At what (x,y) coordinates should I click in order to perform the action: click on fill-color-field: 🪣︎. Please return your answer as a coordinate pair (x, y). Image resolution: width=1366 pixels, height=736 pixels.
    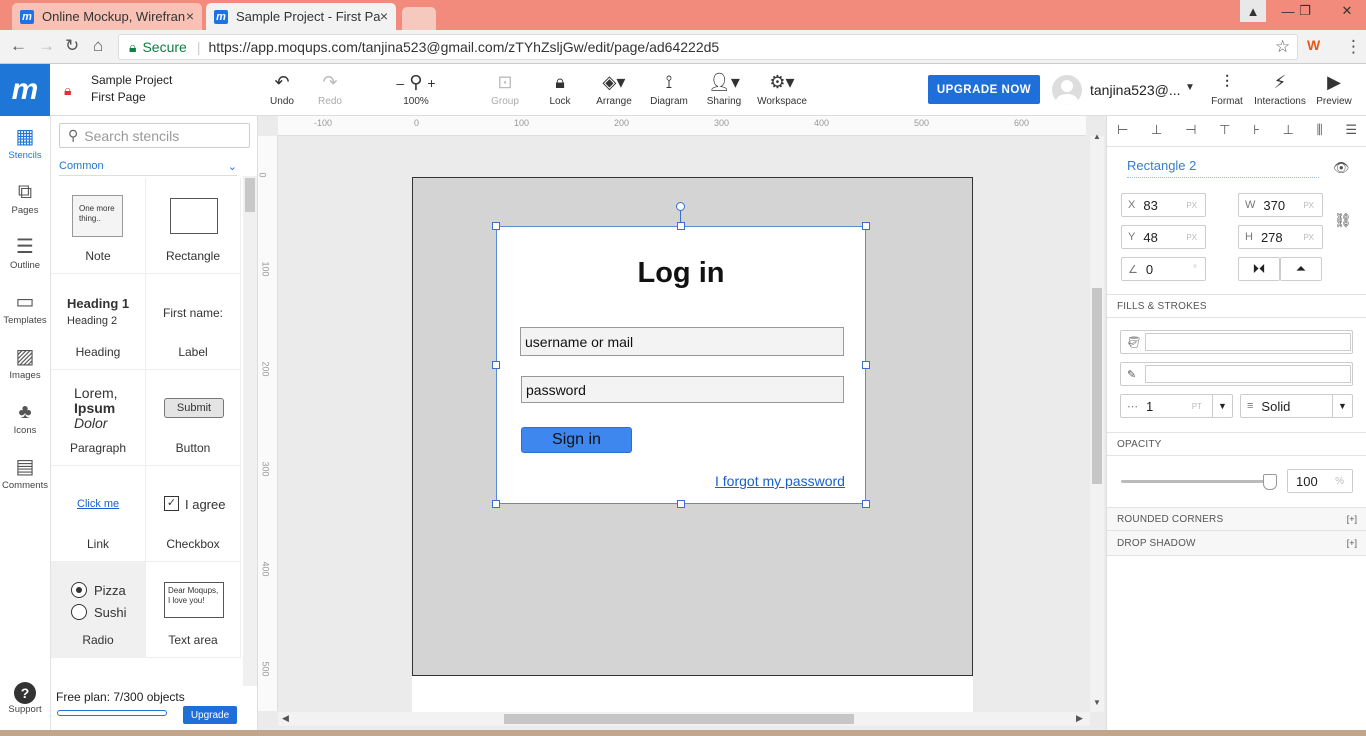
    Looking at the image, I should click on (1236, 342).